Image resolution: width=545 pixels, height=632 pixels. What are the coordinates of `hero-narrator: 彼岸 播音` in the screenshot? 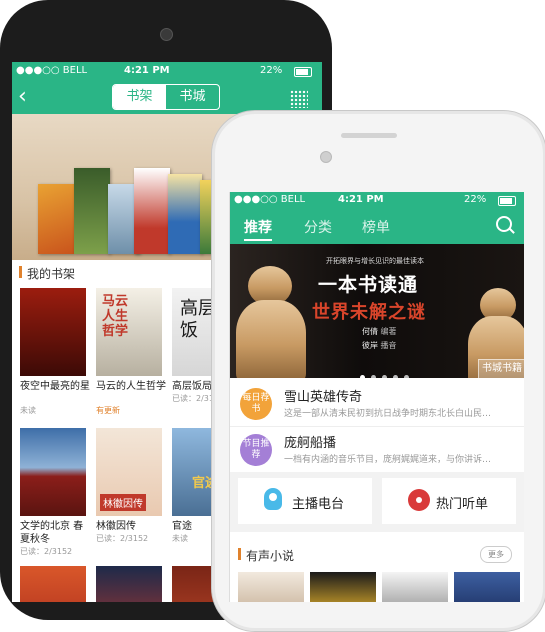 It's located at (379, 345).